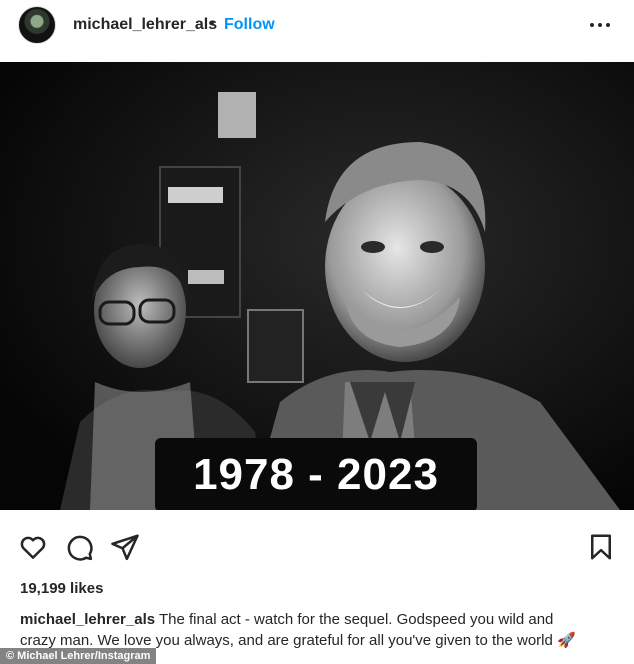  I want to click on paper-plane-icon, so click(125, 547).